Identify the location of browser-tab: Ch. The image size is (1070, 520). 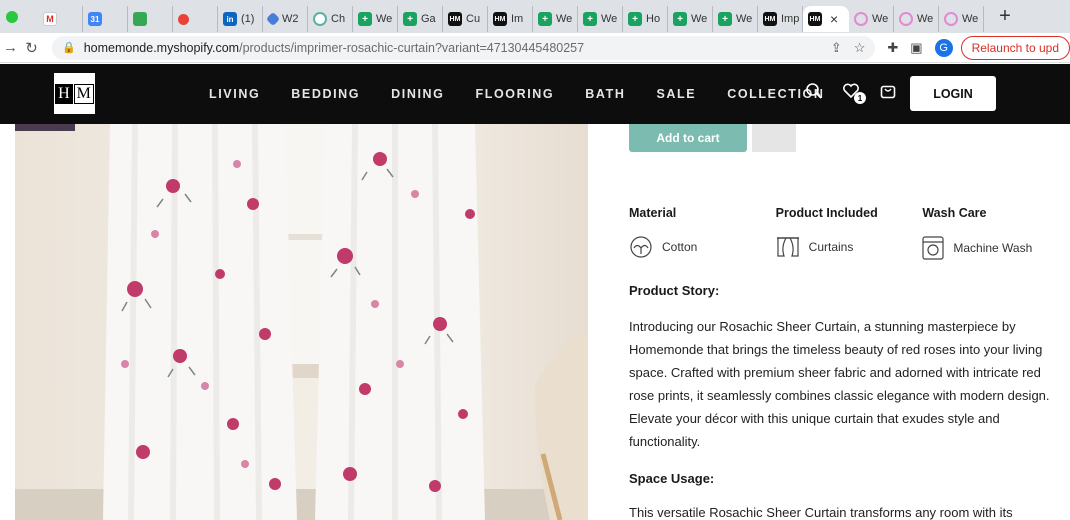
(330, 19).